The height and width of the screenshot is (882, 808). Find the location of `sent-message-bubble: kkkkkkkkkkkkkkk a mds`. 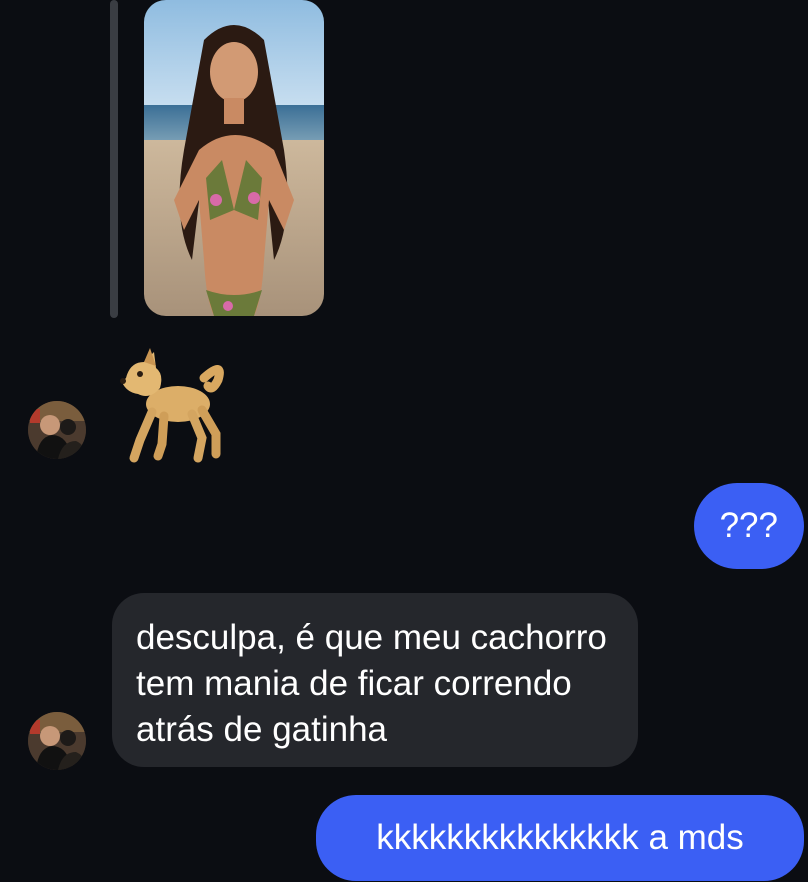

sent-message-bubble: kkkkkkkkkkkkkkk a mds is located at coordinates (560, 838).